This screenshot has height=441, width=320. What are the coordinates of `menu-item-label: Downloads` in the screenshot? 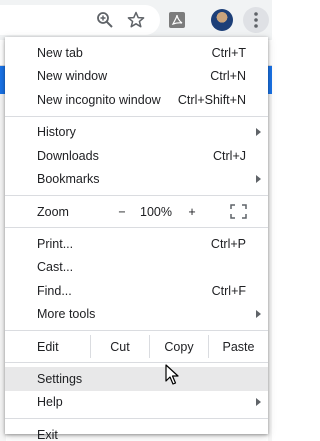 It's located at (68, 155).